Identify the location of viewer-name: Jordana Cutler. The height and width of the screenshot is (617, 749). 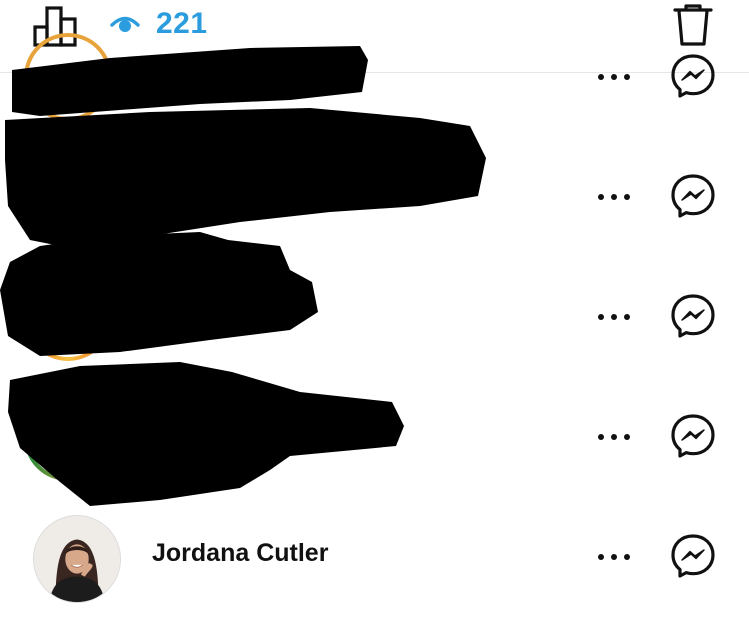
(240, 553).